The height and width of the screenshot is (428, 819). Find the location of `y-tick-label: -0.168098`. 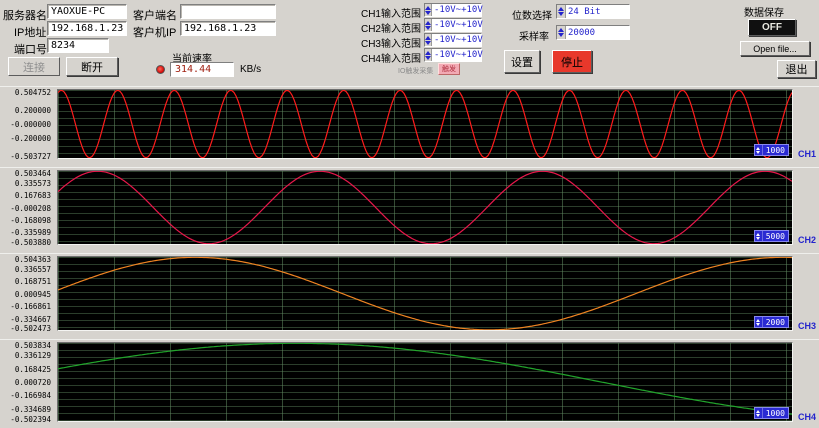

y-tick-label: -0.168098 is located at coordinates (30, 220).